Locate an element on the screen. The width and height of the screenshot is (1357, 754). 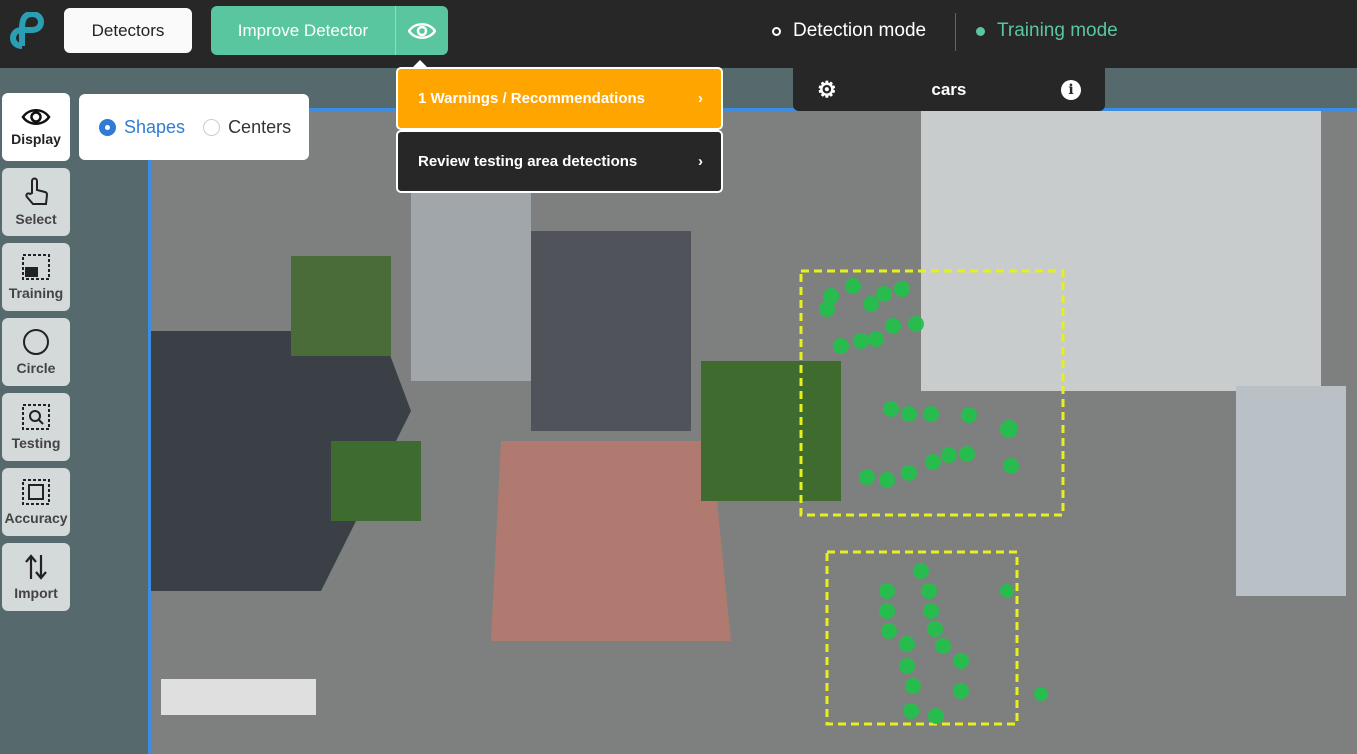
info-icon: i is located at coordinates (1071, 89).